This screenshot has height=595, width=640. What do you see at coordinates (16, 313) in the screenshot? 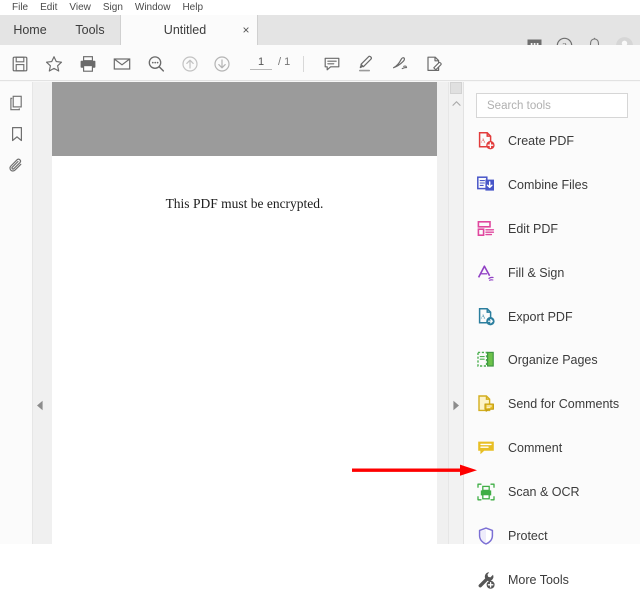
I see `left-navigation-rail` at bounding box center [16, 313].